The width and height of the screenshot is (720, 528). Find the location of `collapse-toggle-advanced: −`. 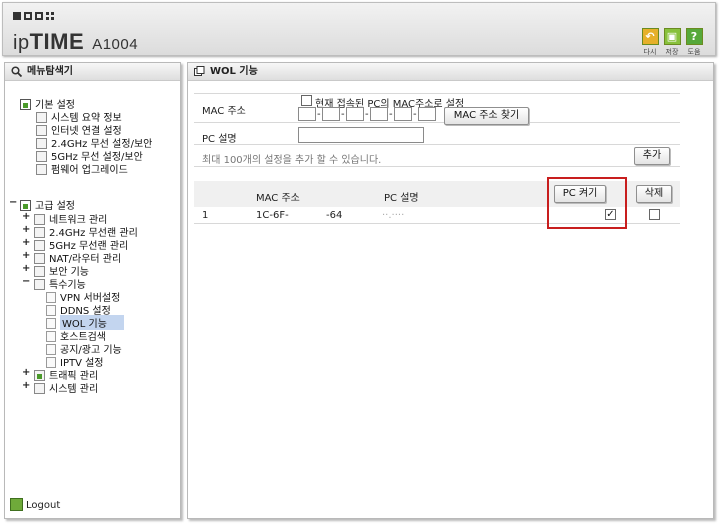

collapse-toggle-advanced: − is located at coordinates (13, 202).